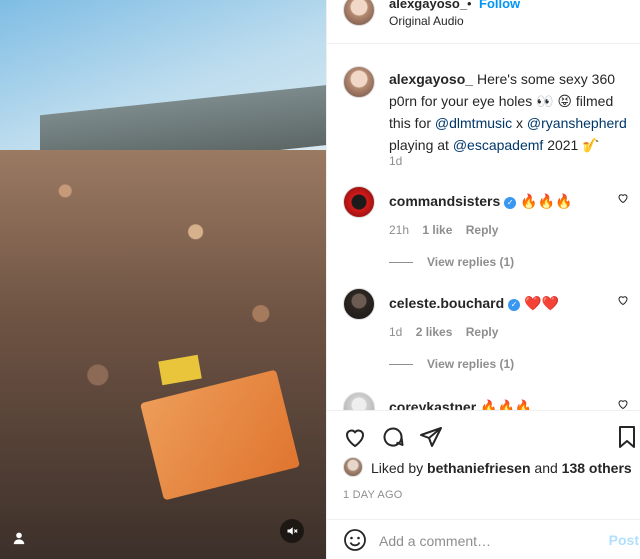  I want to click on paper-plane-icon, so click(431, 437).